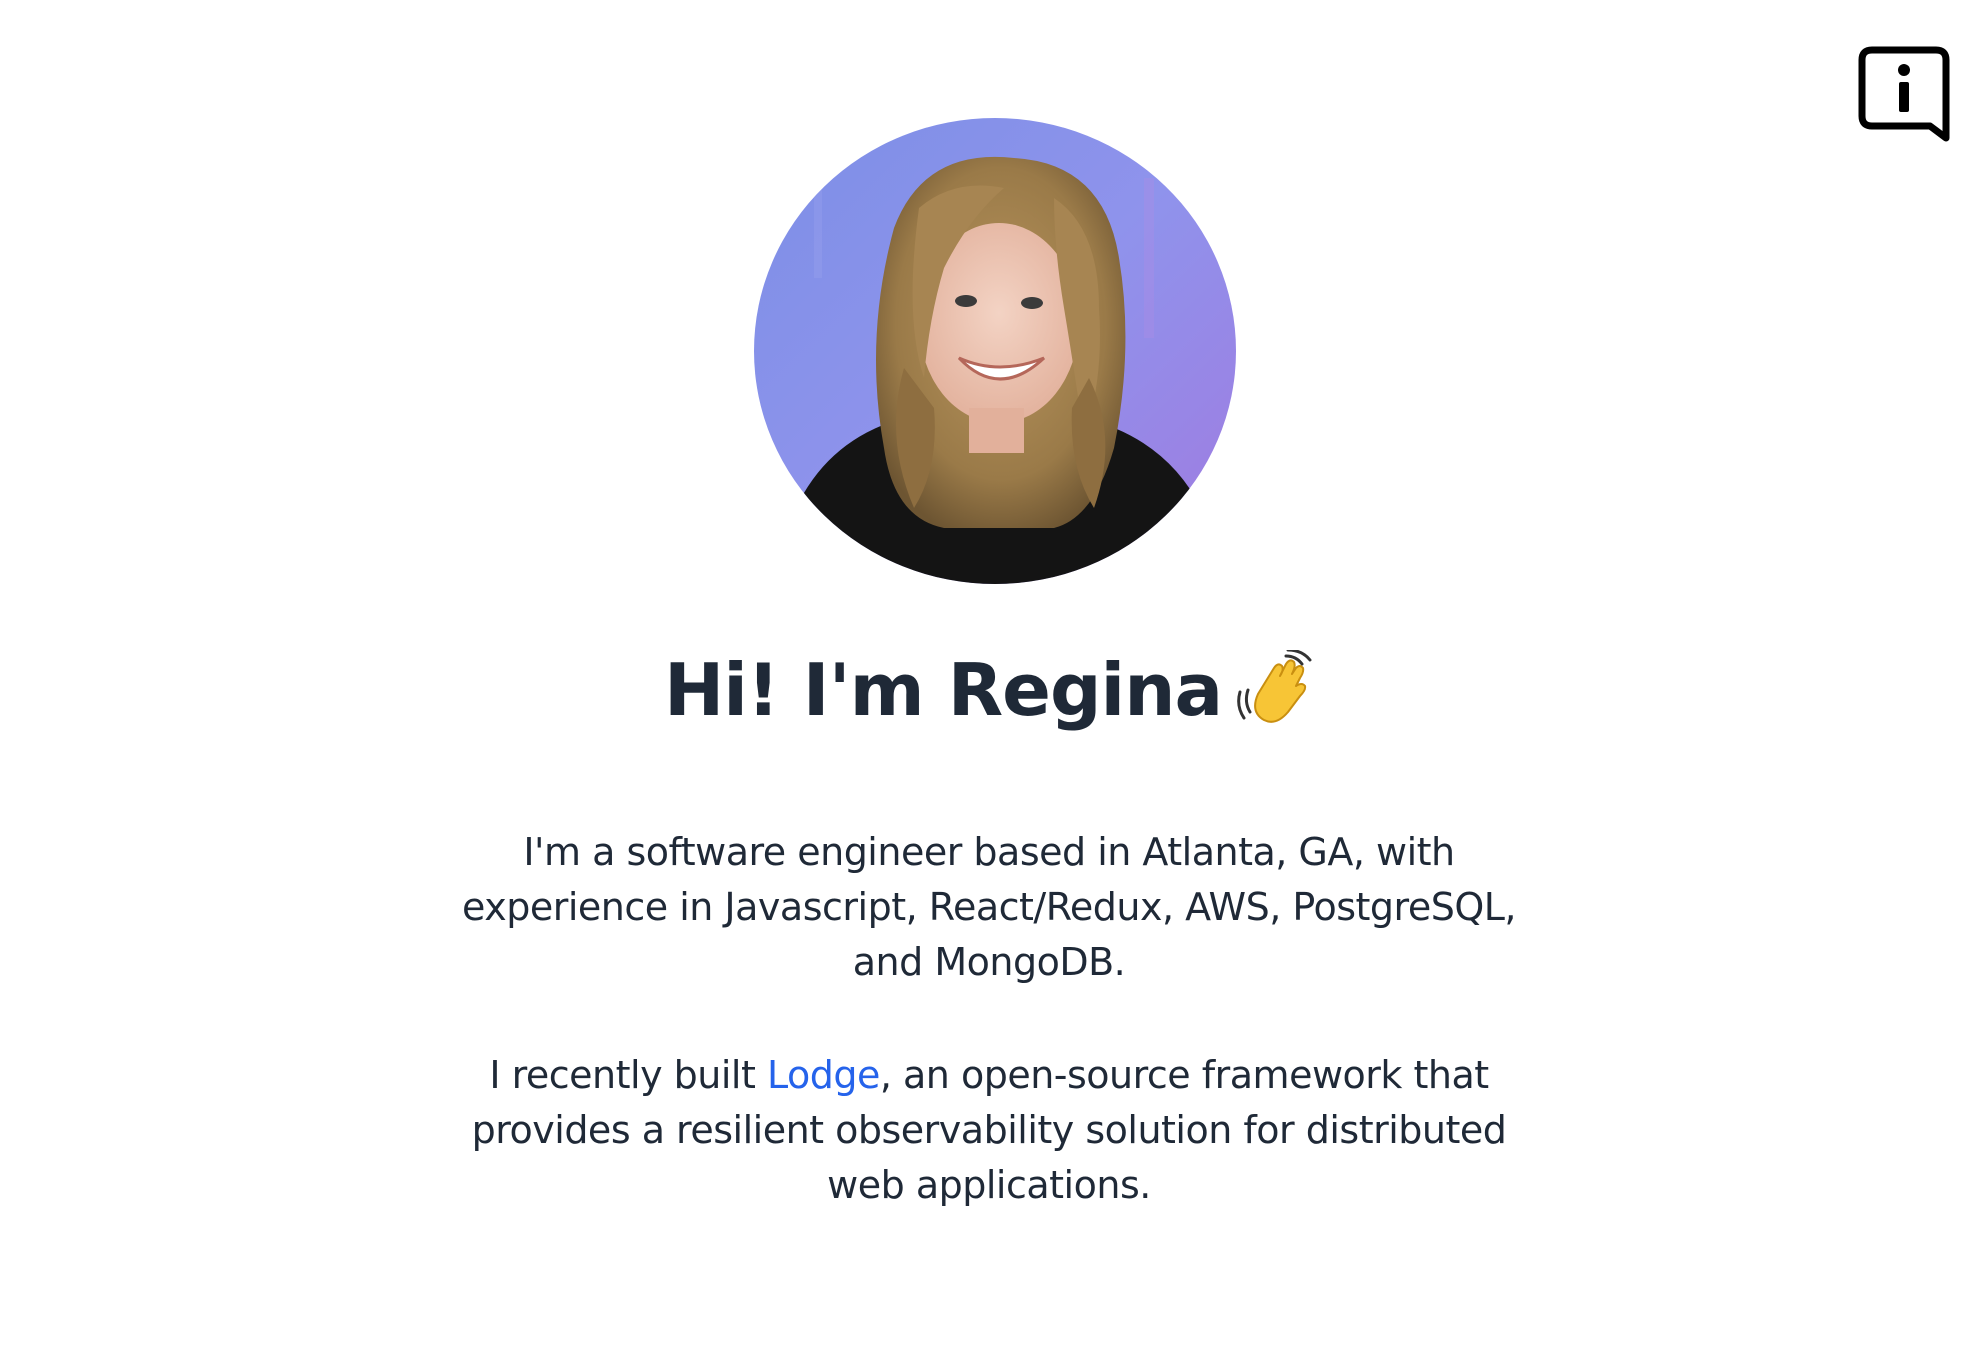 The height and width of the screenshot is (1362, 1978). Describe the element at coordinates (1184, 1075) in the screenshot. I see `bio-text: , an open-source framework that` at that location.